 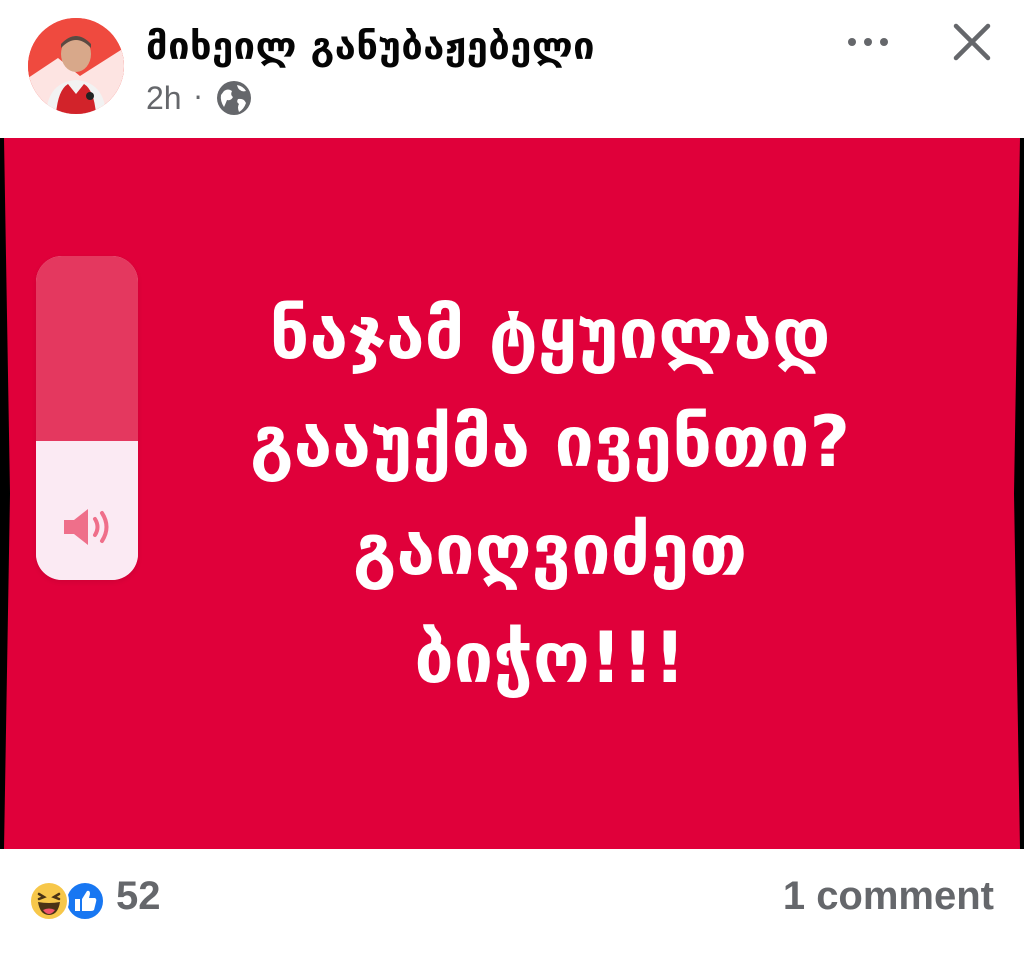 What do you see at coordinates (164, 98) in the screenshot?
I see `post-time: 2h` at bounding box center [164, 98].